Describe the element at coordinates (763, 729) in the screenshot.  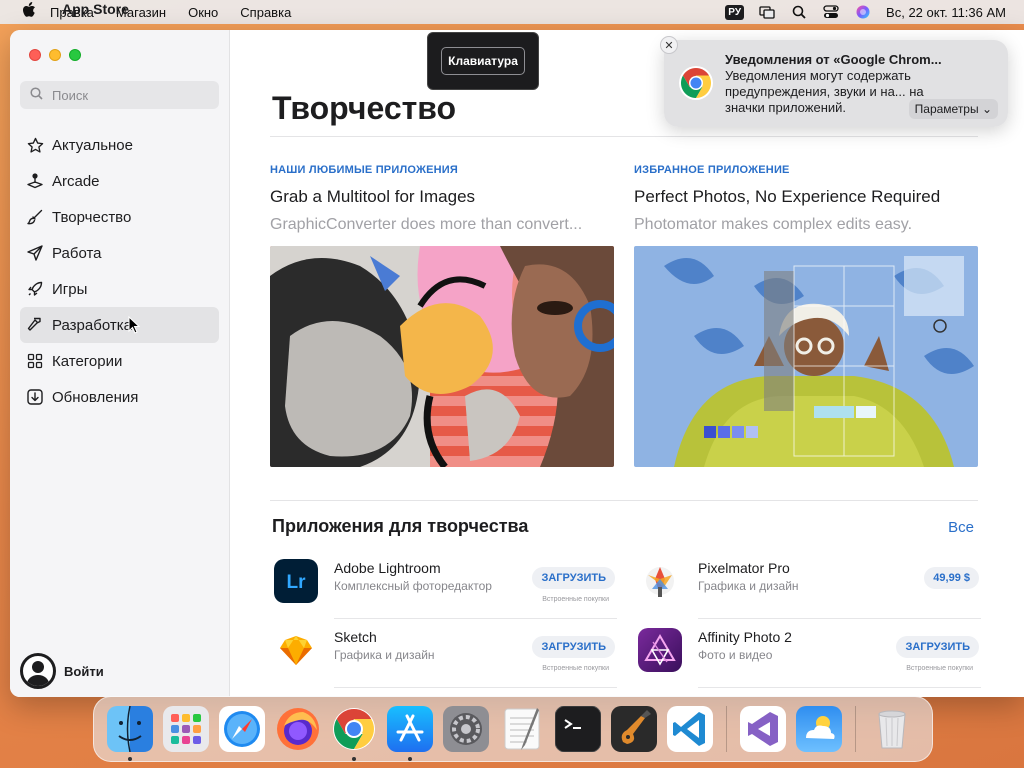
I see `visual-studio-icon` at that location.